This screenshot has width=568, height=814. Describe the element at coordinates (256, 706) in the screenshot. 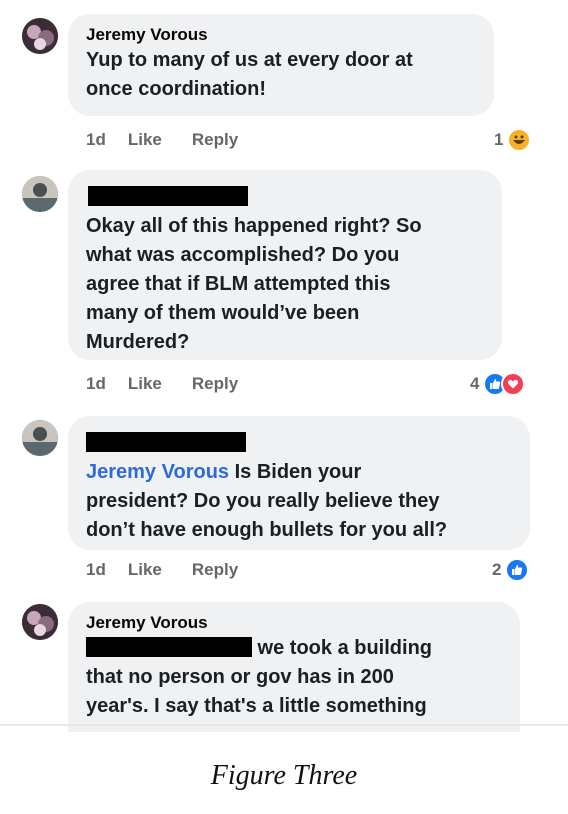

I see `comment-text-line: year's. I say that's a little something` at that location.